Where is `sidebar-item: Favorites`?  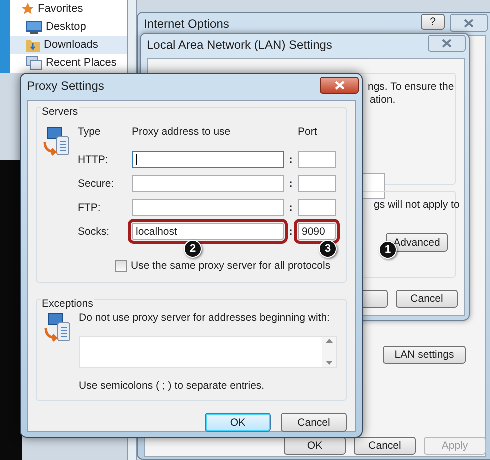 sidebar-item: Favorites is located at coordinates (68, 9).